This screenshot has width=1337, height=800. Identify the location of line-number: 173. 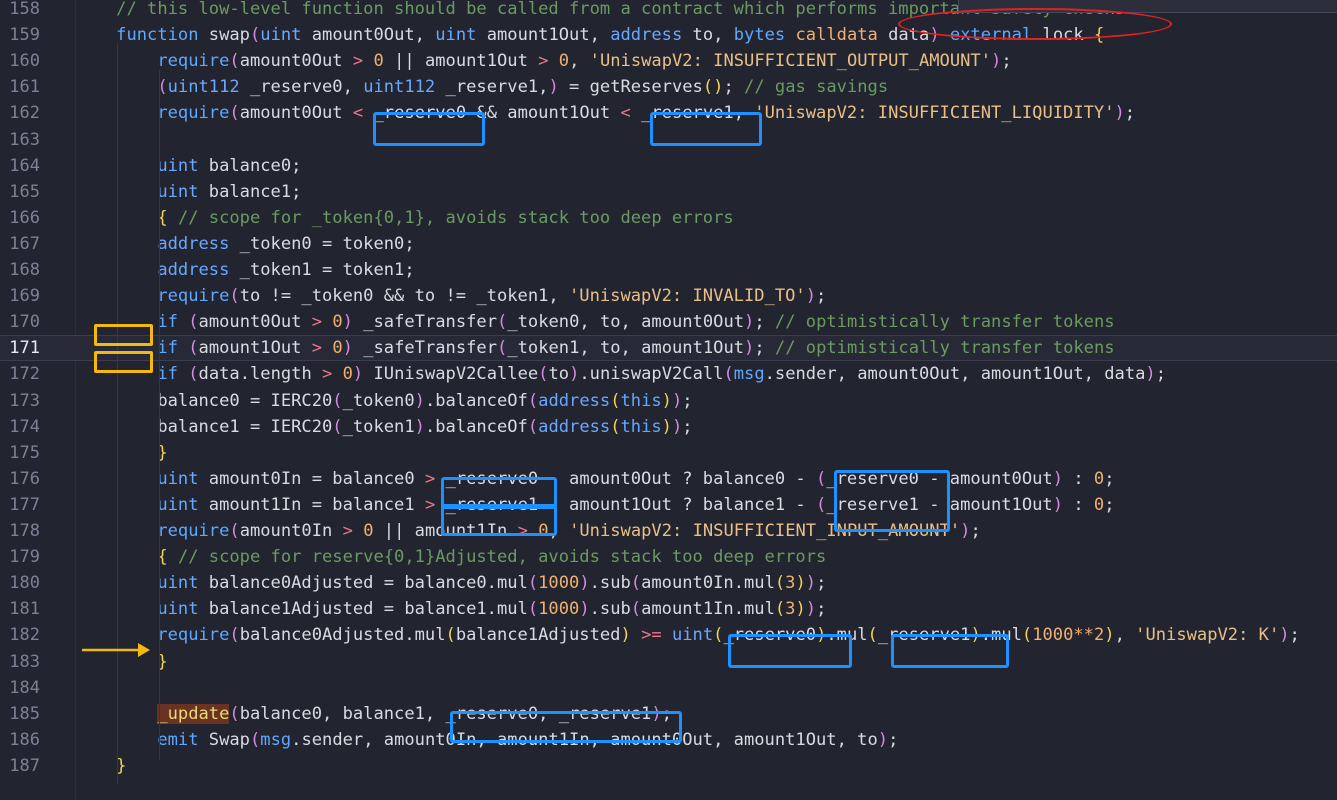
(24, 400).